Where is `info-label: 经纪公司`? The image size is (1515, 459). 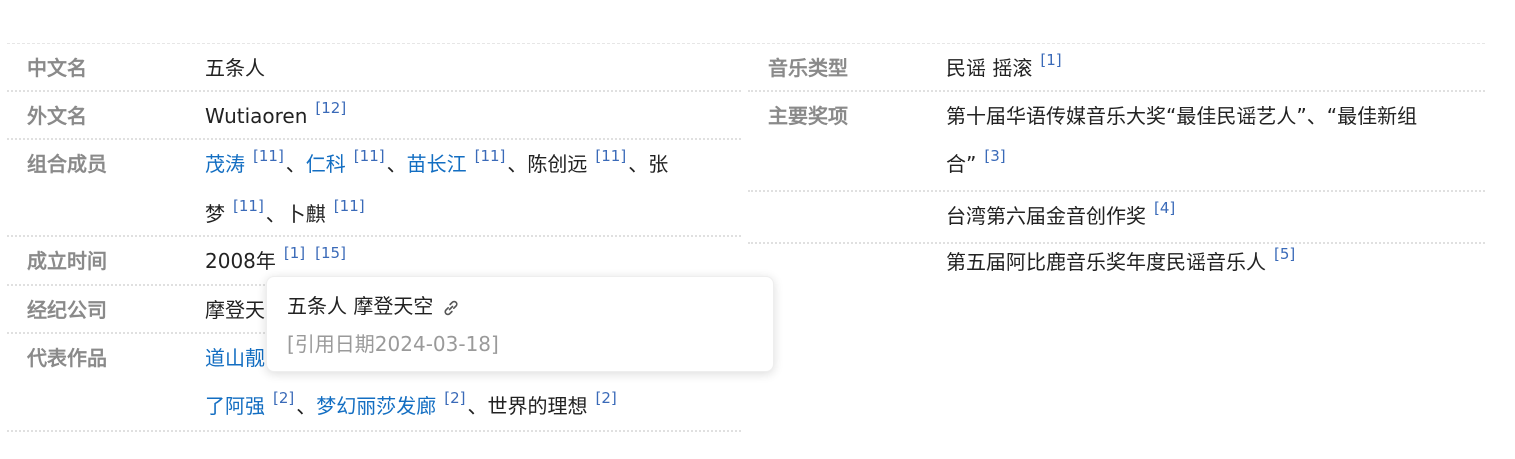
info-label: 经纪公司 is located at coordinates (67, 310).